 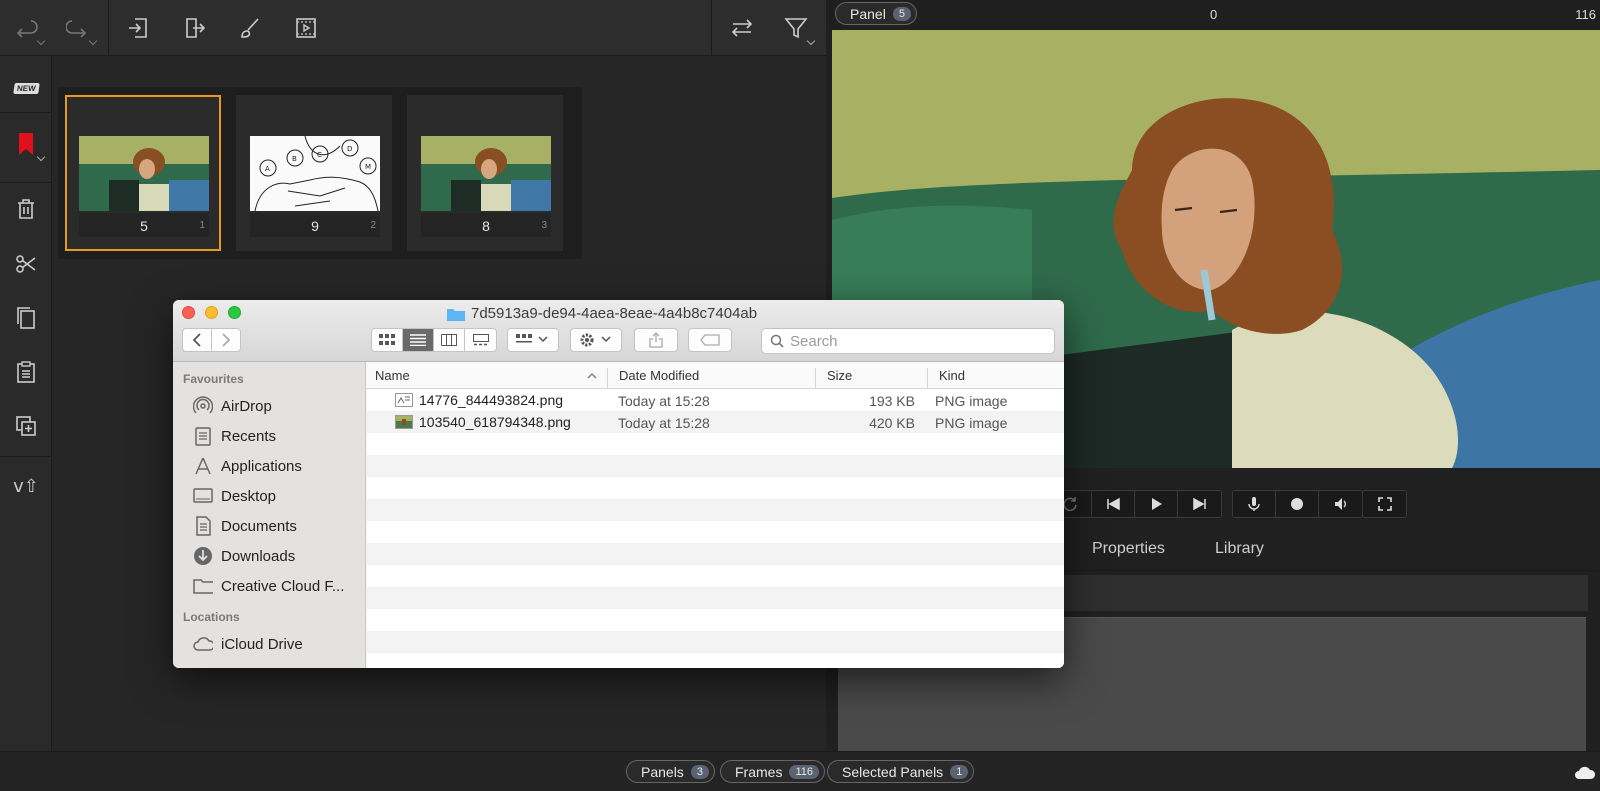 What do you see at coordinates (250, 28) in the screenshot?
I see `brush-button` at bounding box center [250, 28].